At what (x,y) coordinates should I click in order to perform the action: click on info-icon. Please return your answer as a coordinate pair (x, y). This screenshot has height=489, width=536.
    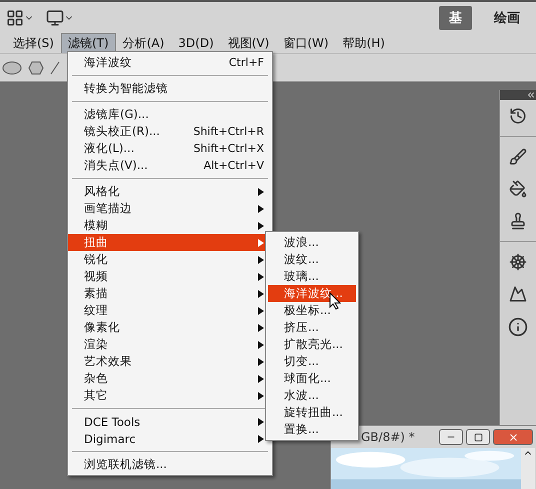
    Looking at the image, I should click on (518, 327).